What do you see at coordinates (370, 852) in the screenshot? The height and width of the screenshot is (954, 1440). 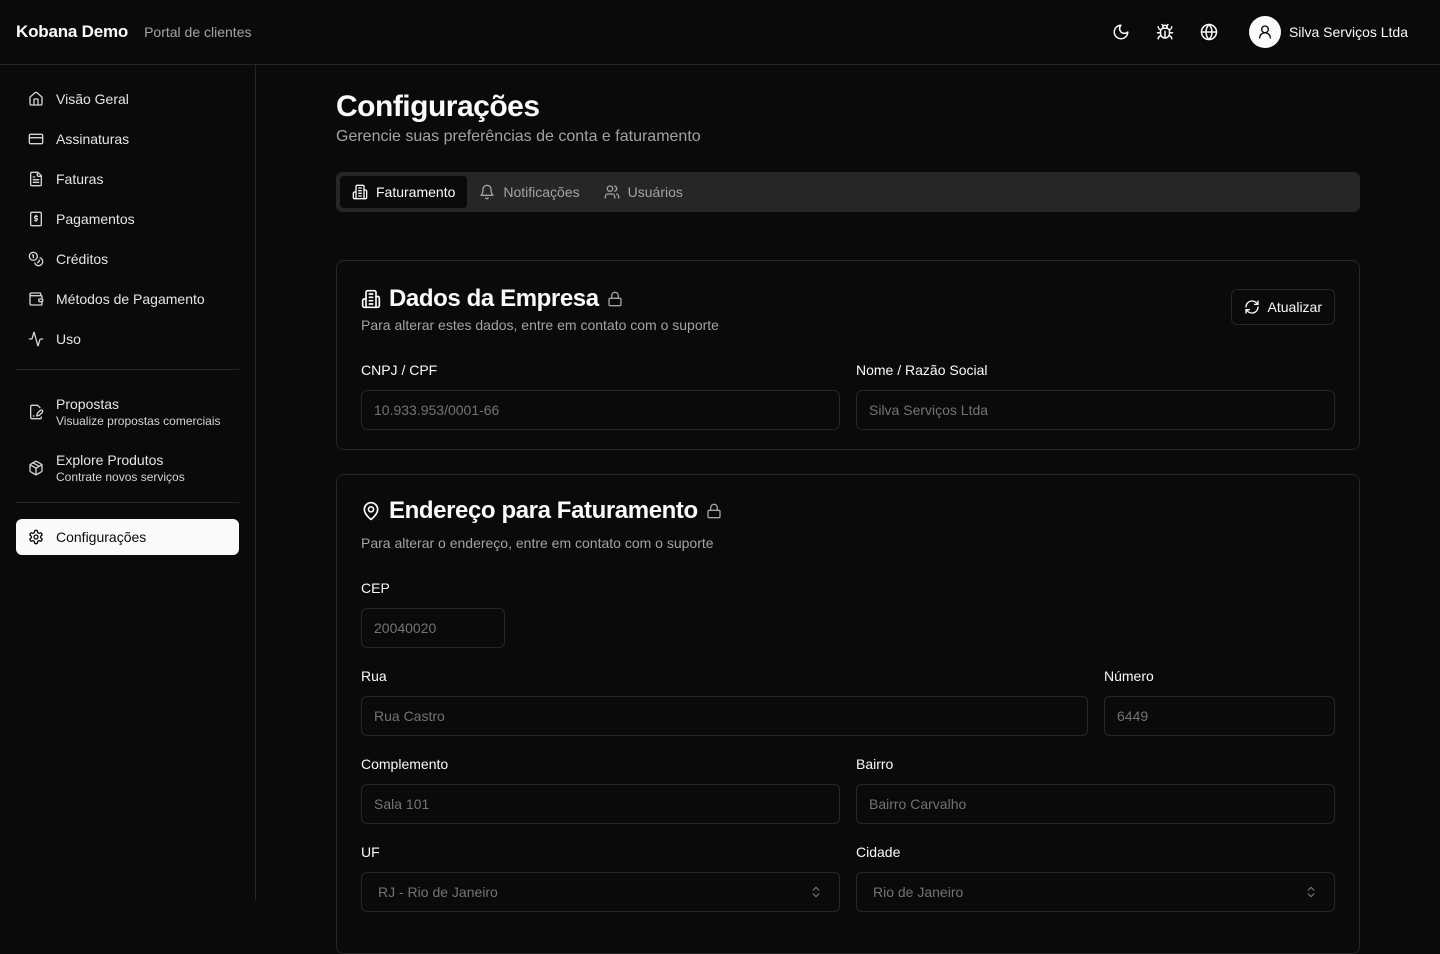 I see `uf-label: UF` at bounding box center [370, 852].